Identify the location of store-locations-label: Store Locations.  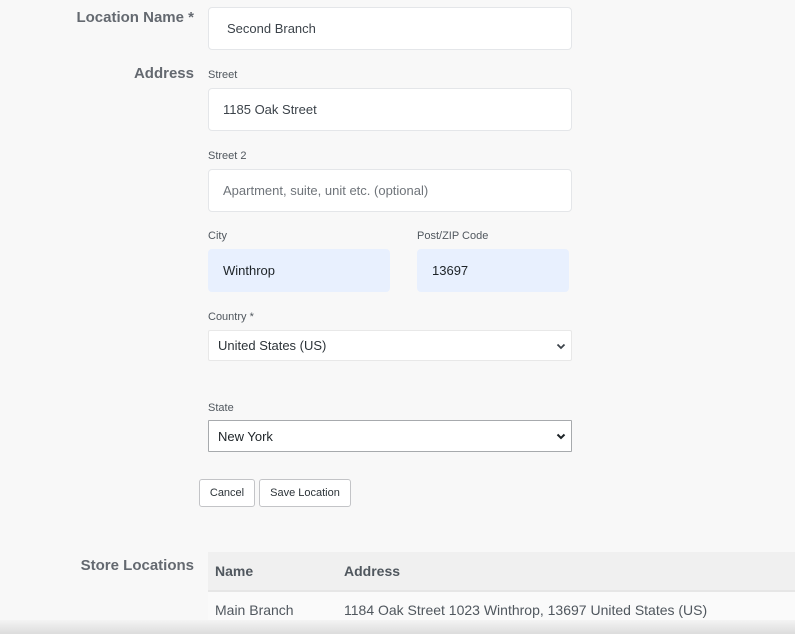
(137, 565).